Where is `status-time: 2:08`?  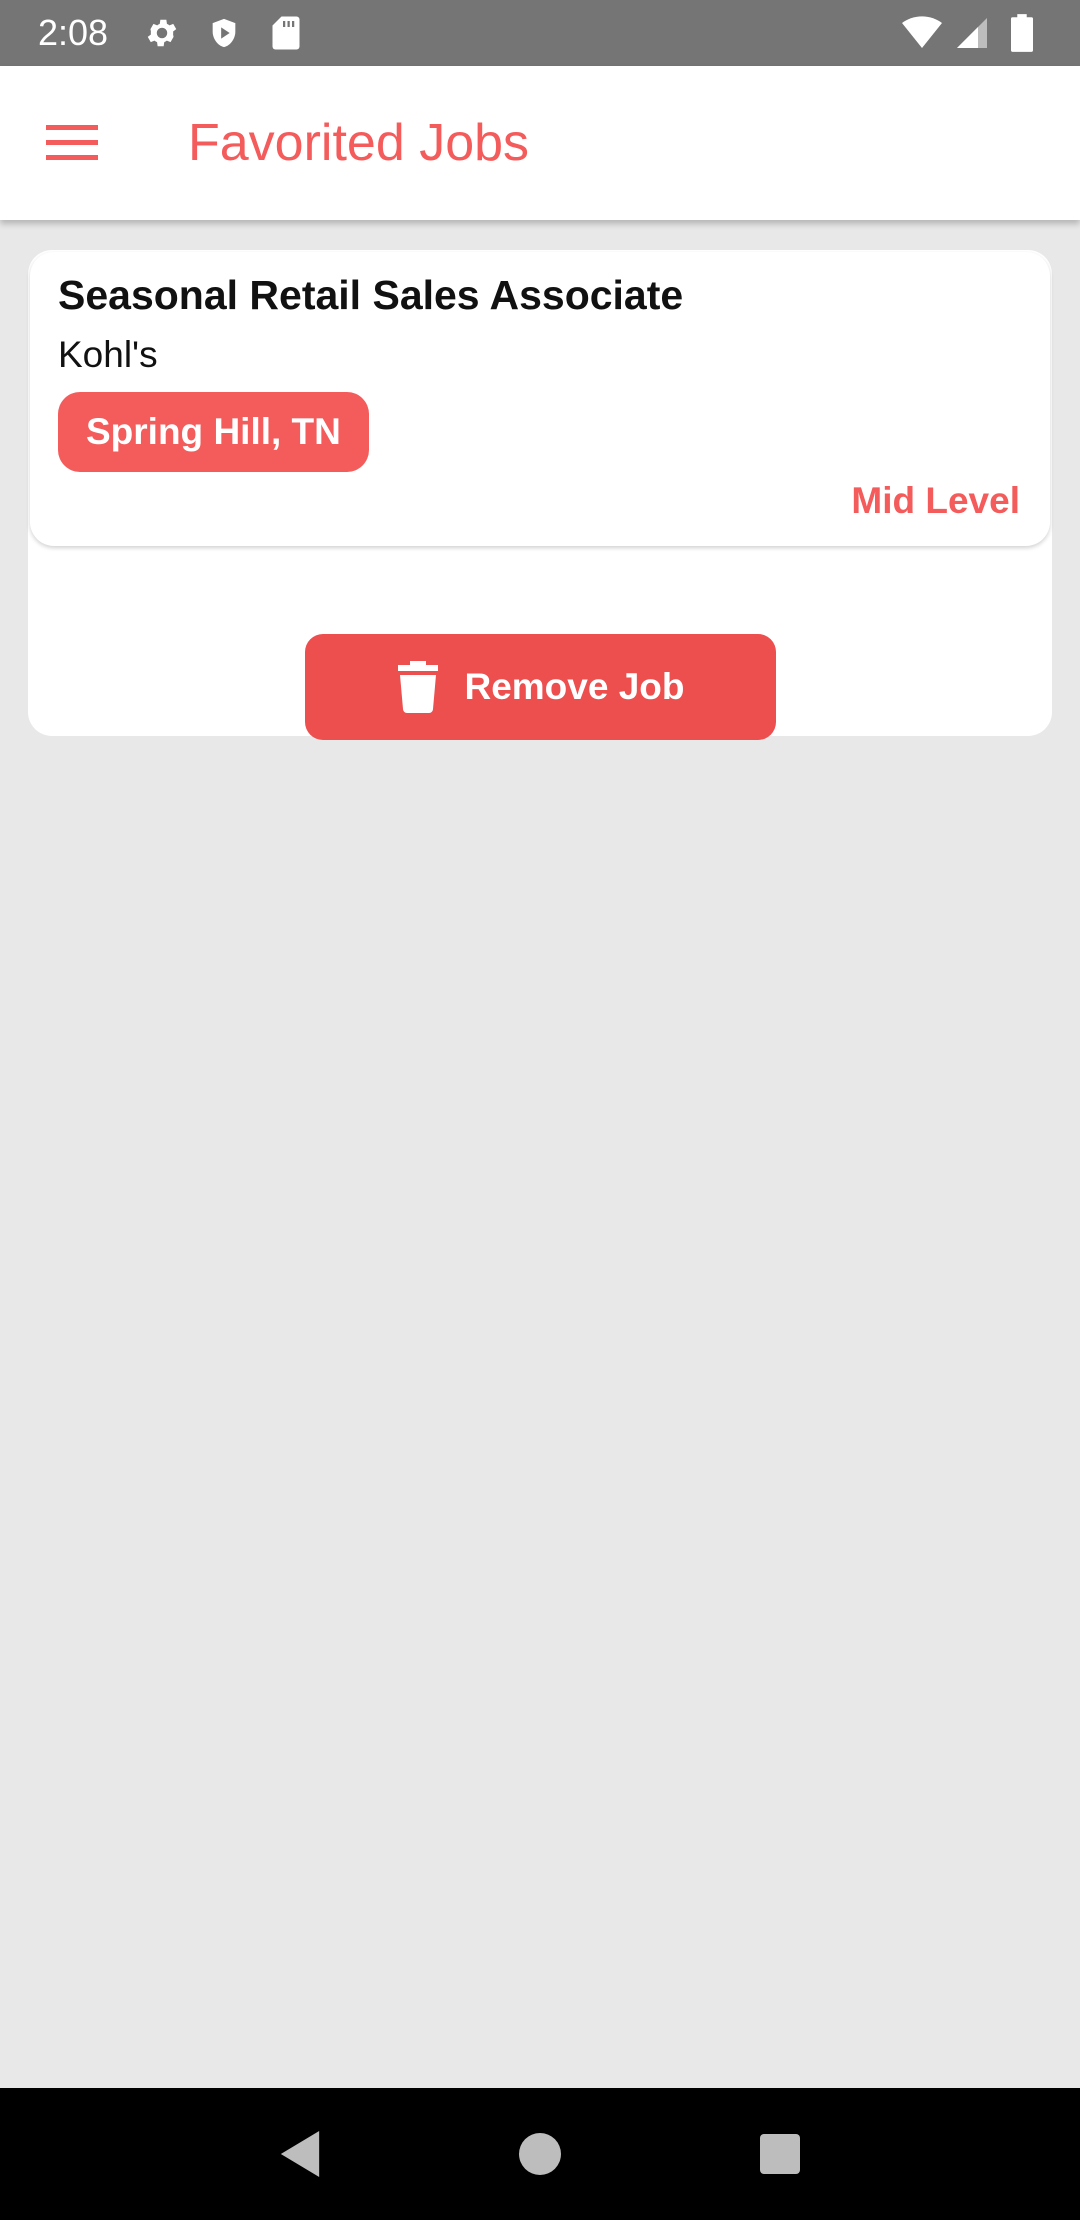
status-time: 2:08 is located at coordinates (73, 32).